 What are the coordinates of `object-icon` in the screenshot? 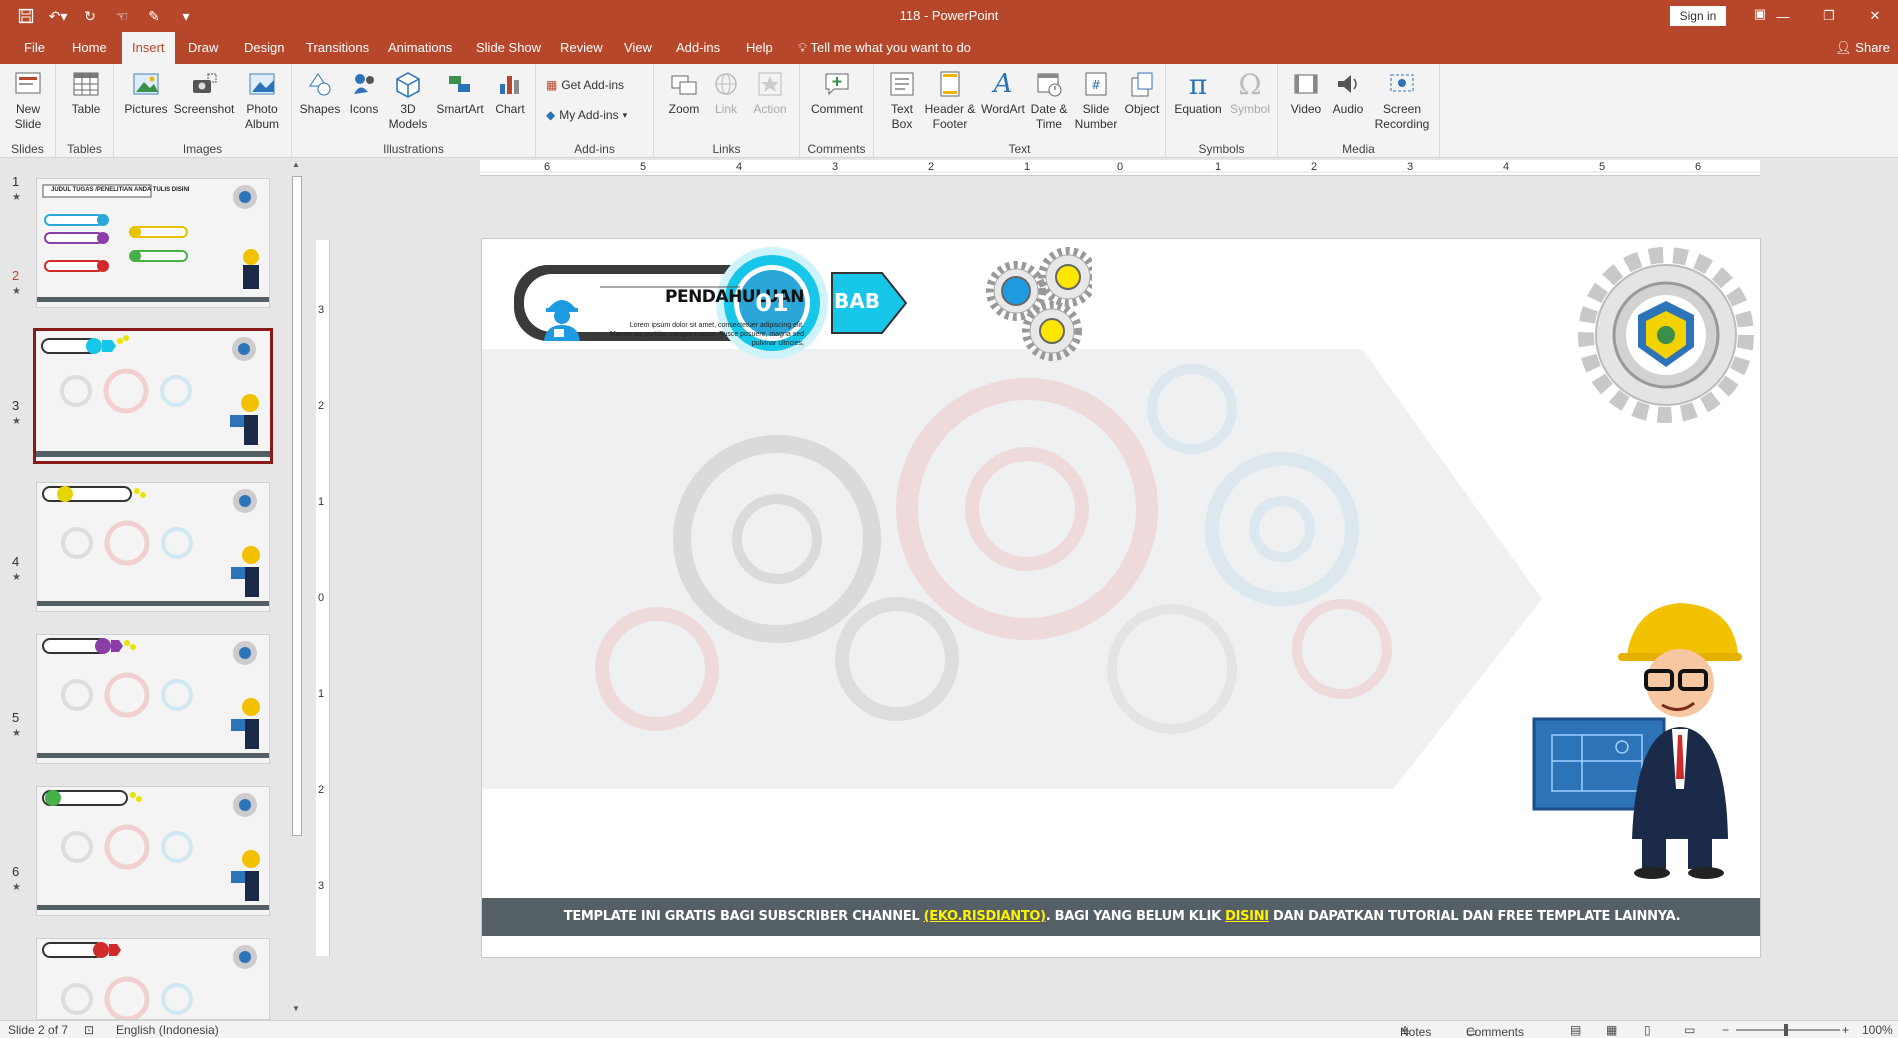 It's located at (1142, 84).